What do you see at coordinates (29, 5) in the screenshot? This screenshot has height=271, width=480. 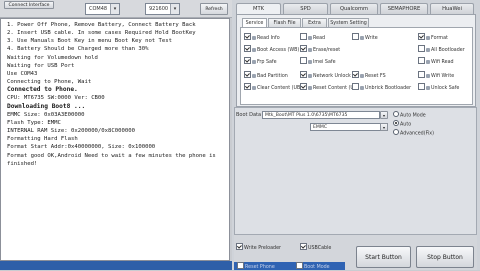 I see `connect-interface-button: Connect Interface` at bounding box center [29, 5].